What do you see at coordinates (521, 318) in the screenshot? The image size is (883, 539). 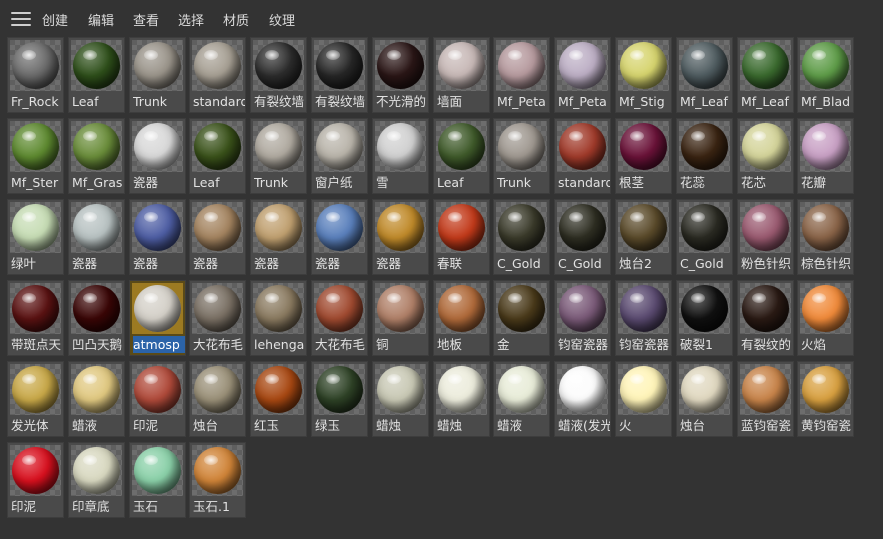 I see `material-thumbnail: 金` at bounding box center [521, 318].